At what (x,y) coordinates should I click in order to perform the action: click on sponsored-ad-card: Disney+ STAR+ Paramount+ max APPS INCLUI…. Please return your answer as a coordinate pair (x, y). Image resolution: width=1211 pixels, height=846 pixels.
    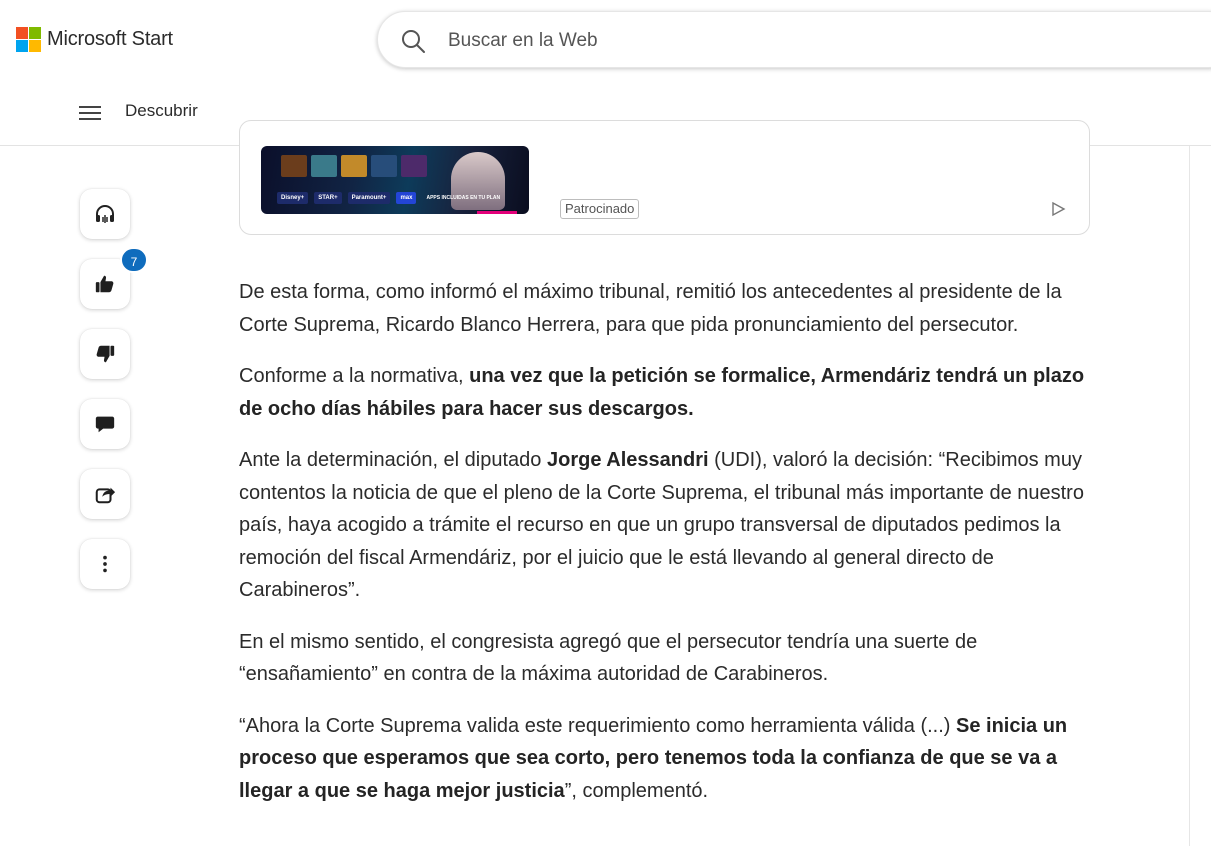
    Looking at the image, I should click on (664, 177).